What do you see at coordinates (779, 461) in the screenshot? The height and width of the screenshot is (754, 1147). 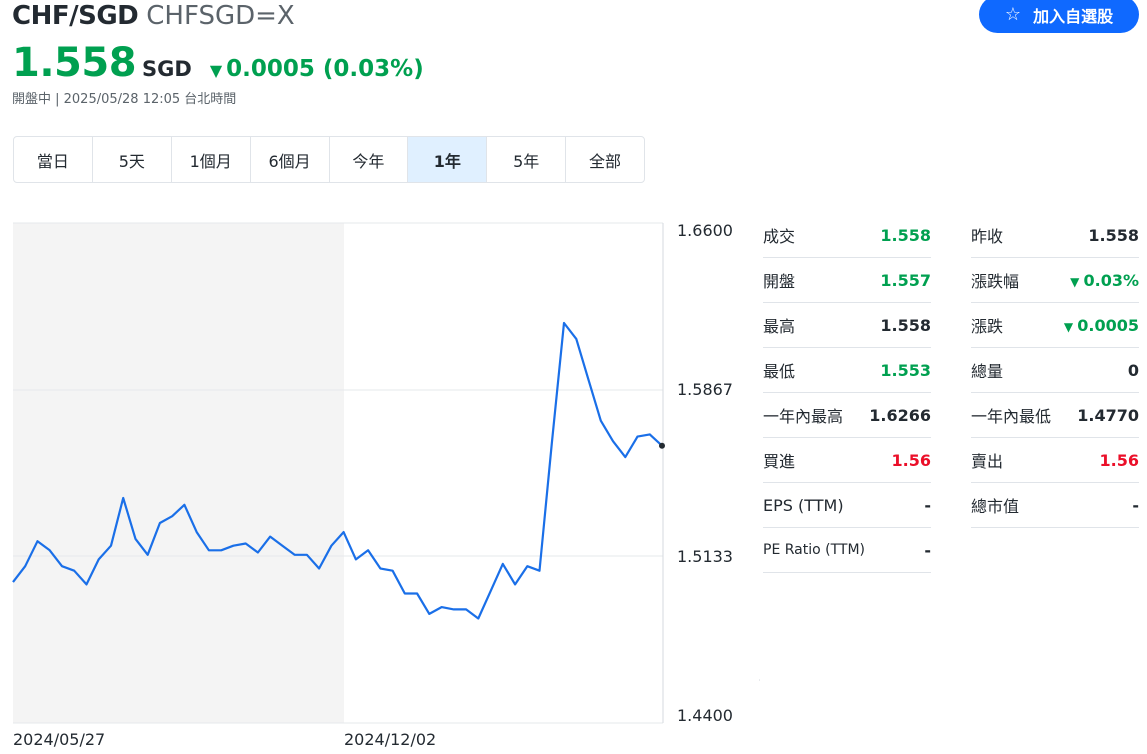 I see `quote-label: 買進` at bounding box center [779, 461].